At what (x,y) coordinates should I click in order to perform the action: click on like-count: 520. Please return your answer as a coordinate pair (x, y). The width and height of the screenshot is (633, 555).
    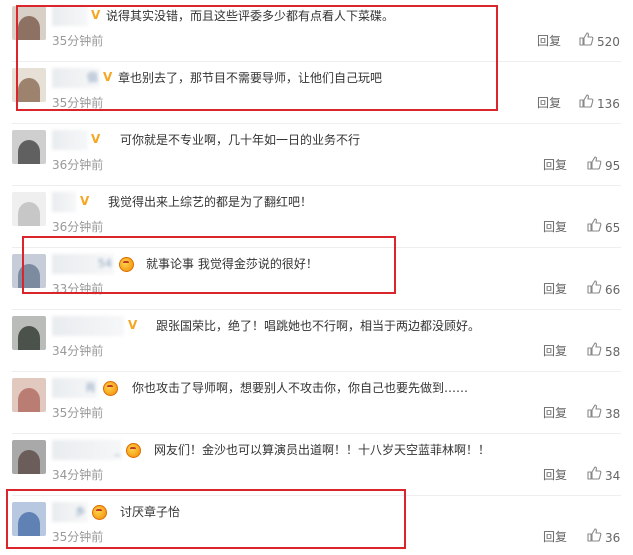
    Looking at the image, I should click on (608, 42).